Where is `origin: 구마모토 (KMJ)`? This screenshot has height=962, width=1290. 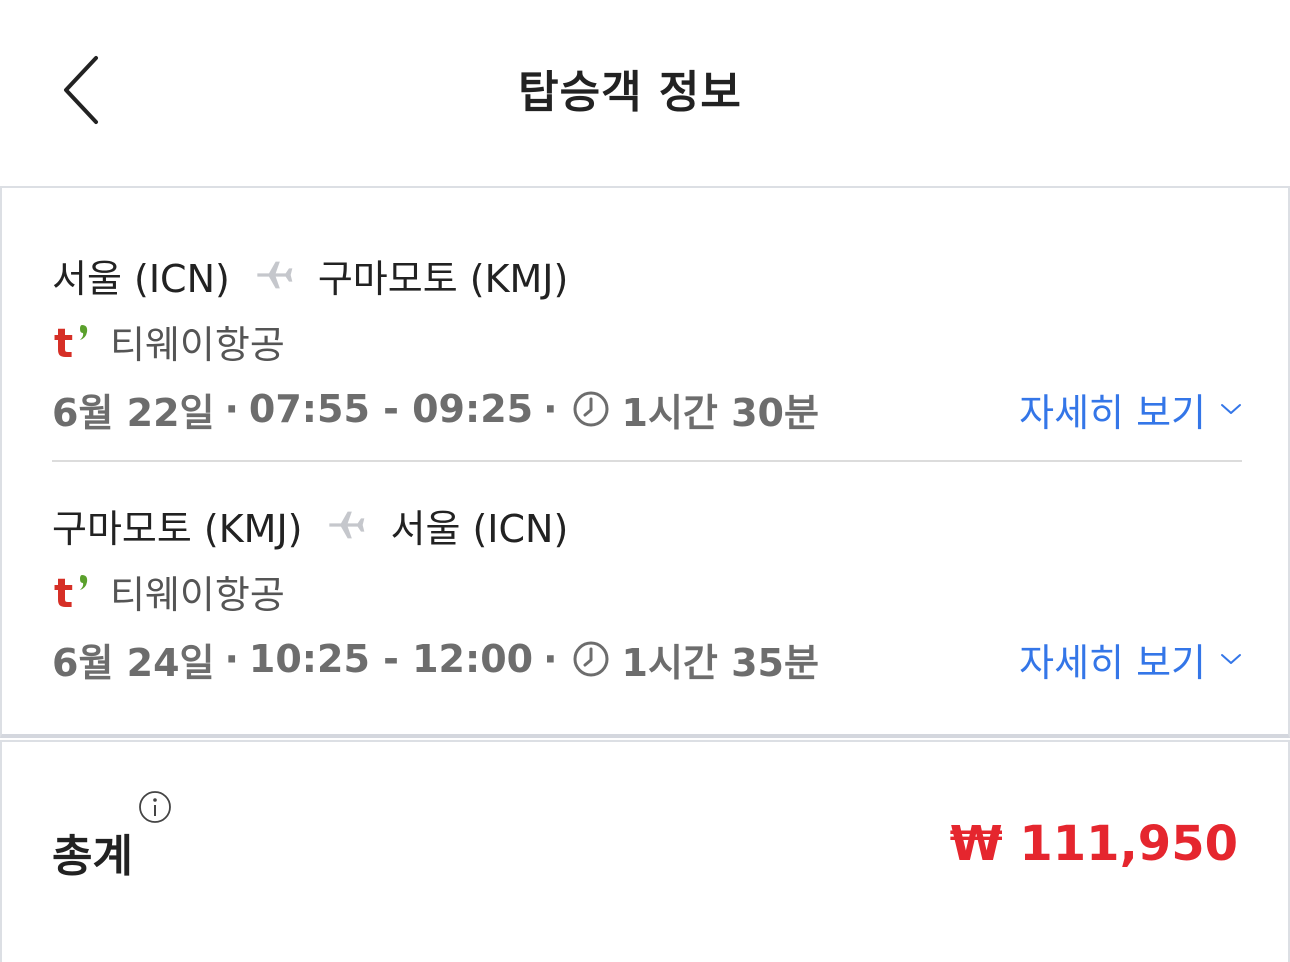 origin: 구마모토 (KMJ) is located at coordinates (177, 528).